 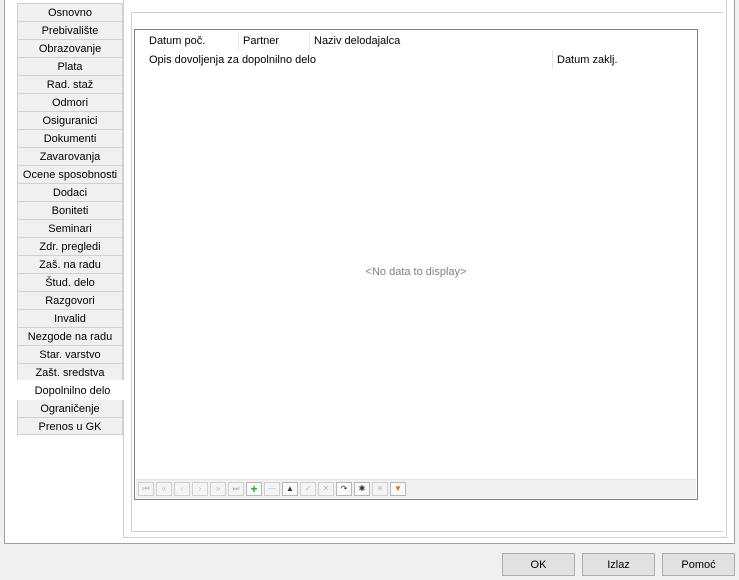 What do you see at coordinates (70, 426) in the screenshot?
I see `tab-prenos-u-gk: Prenos u GK` at bounding box center [70, 426].